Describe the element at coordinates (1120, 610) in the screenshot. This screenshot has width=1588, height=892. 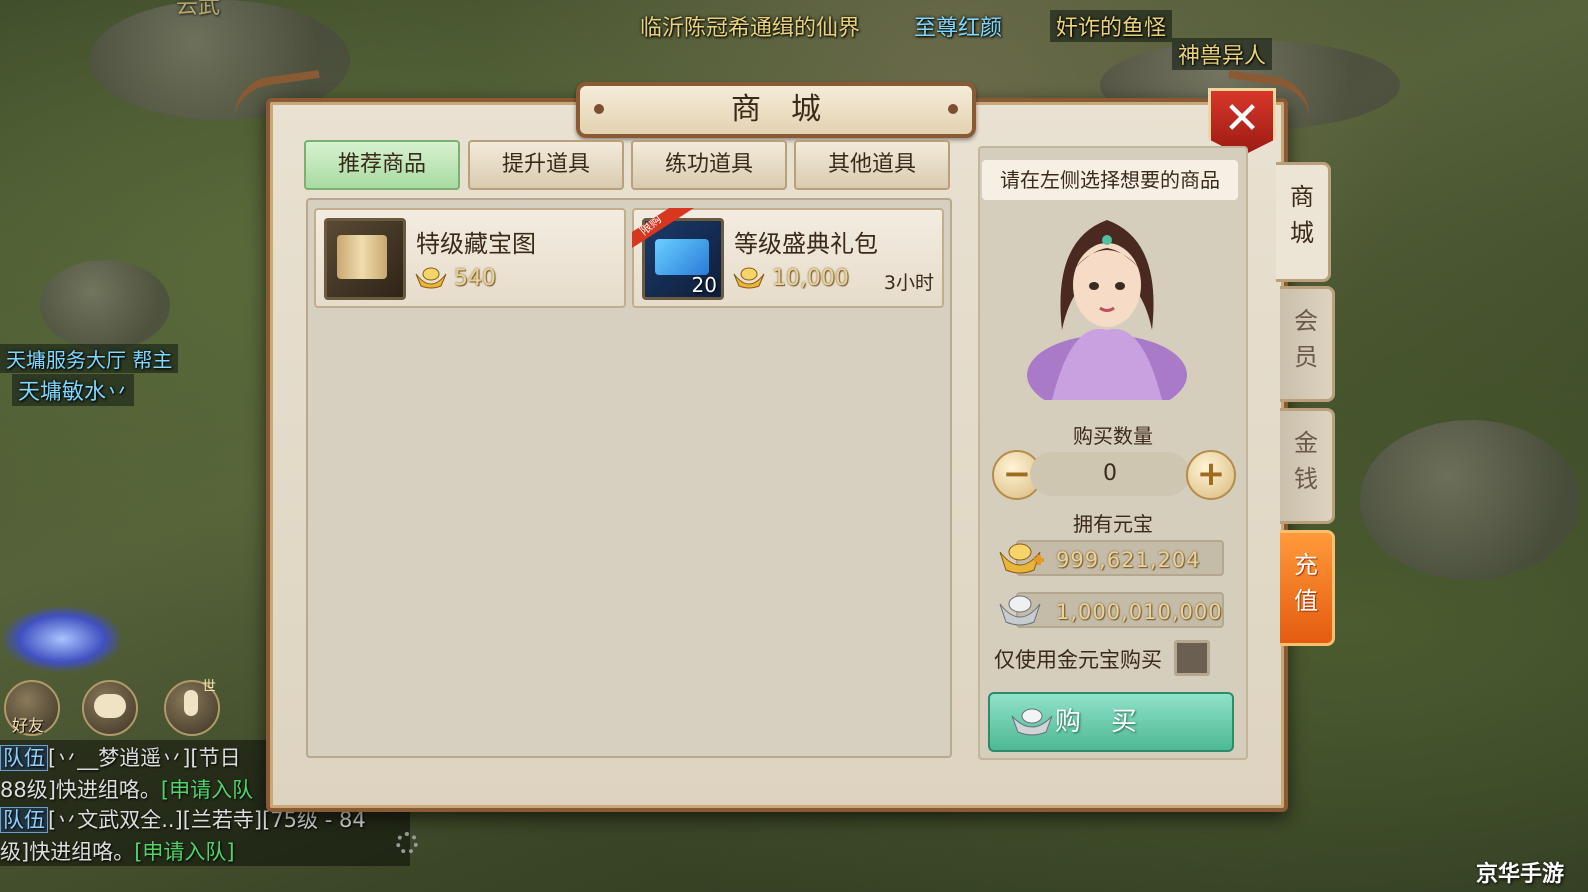
I see `silver-ingot-balance: 1,000,010,000` at that location.